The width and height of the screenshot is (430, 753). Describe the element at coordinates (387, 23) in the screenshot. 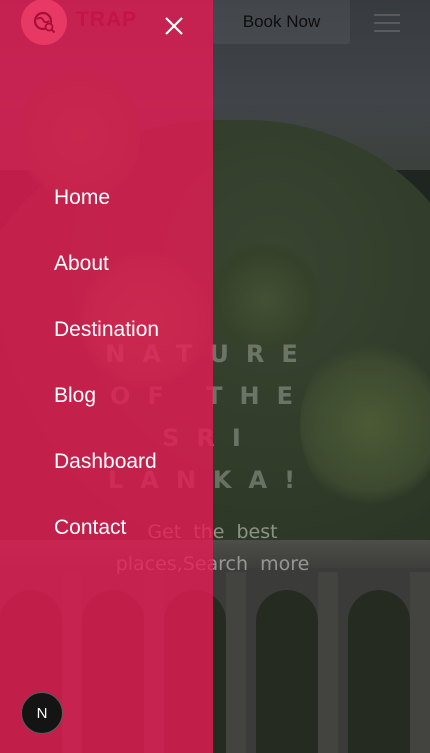

I see `hamburger-icon` at that location.